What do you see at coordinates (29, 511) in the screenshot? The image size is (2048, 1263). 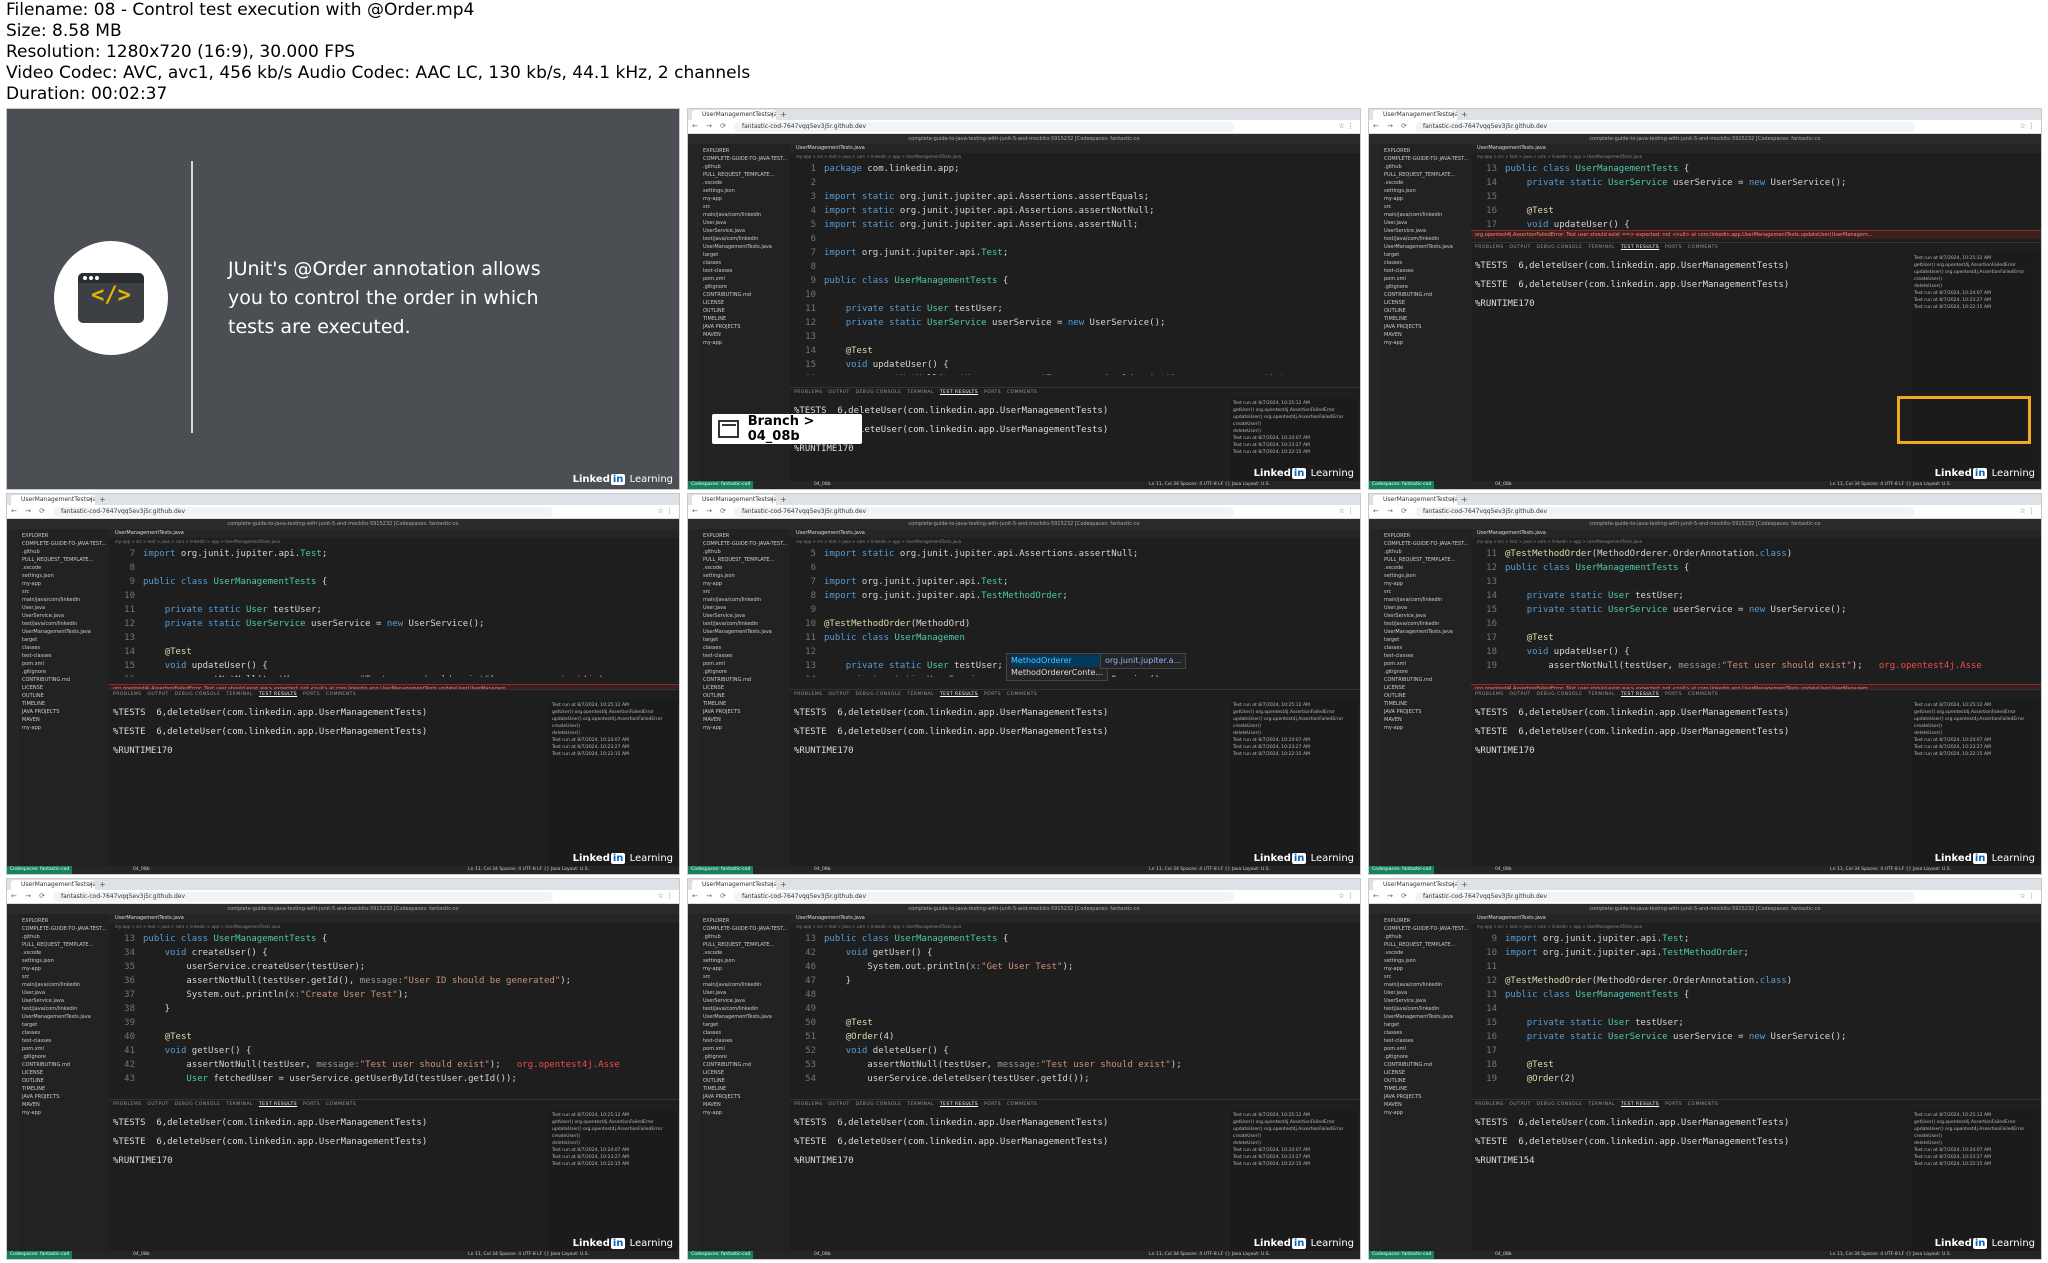 I see `nav-arrows-icon: ← → ⟳` at bounding box center [29, 511].